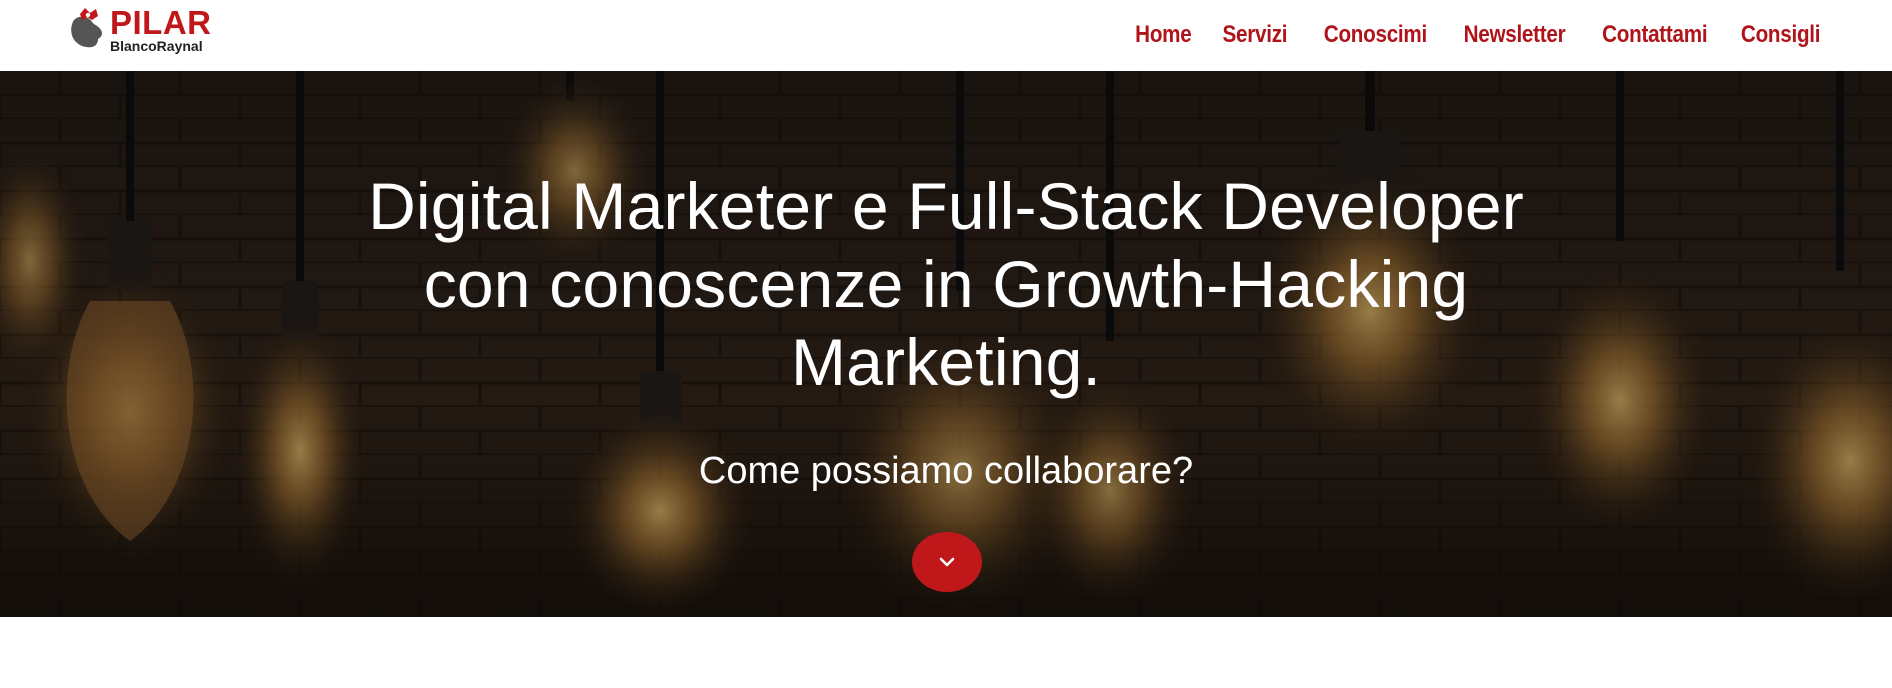  I want to click on site-logo: PILAR BlancoRaynal, so click(143, 30).